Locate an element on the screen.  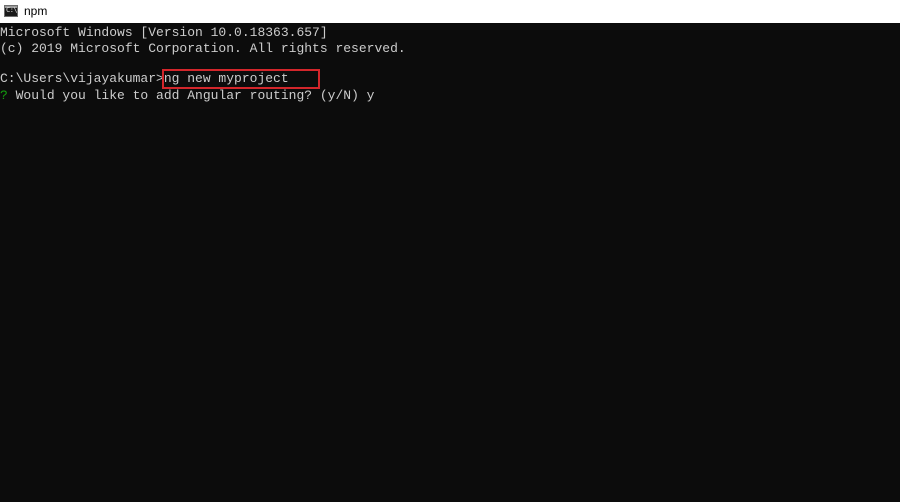
command-highlight-box is located at coordinates (241, 79).